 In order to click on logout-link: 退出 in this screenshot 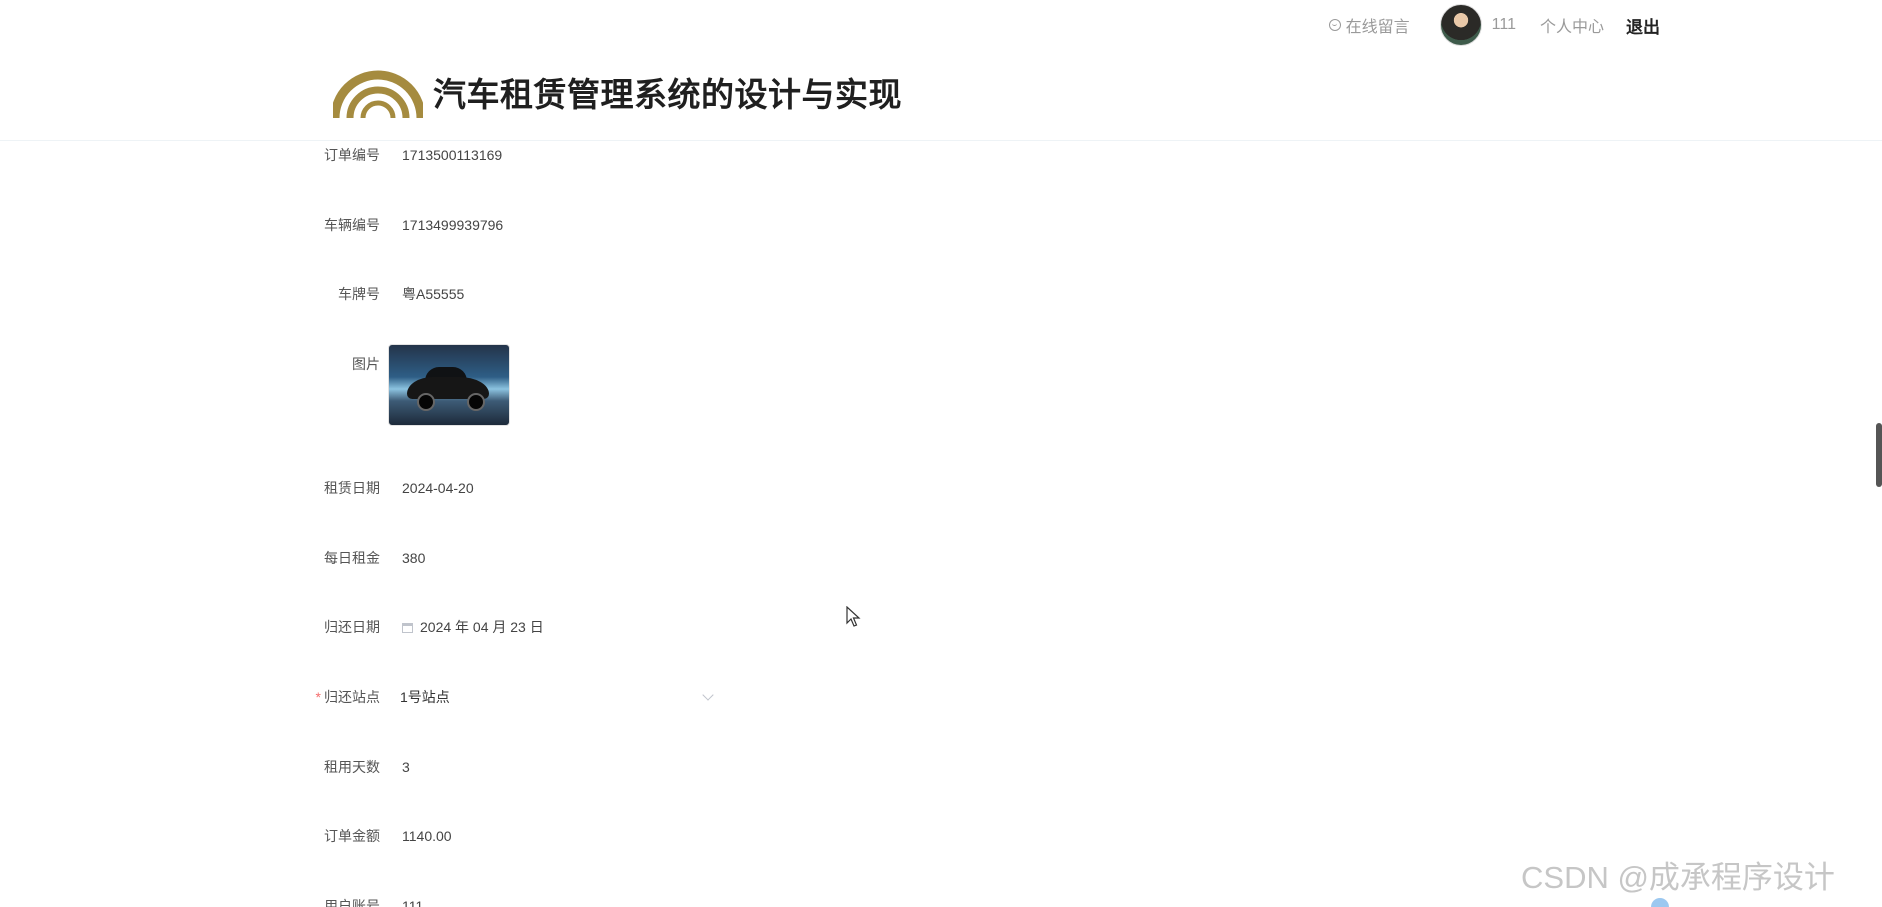, I will do `click(1643, 25)`.